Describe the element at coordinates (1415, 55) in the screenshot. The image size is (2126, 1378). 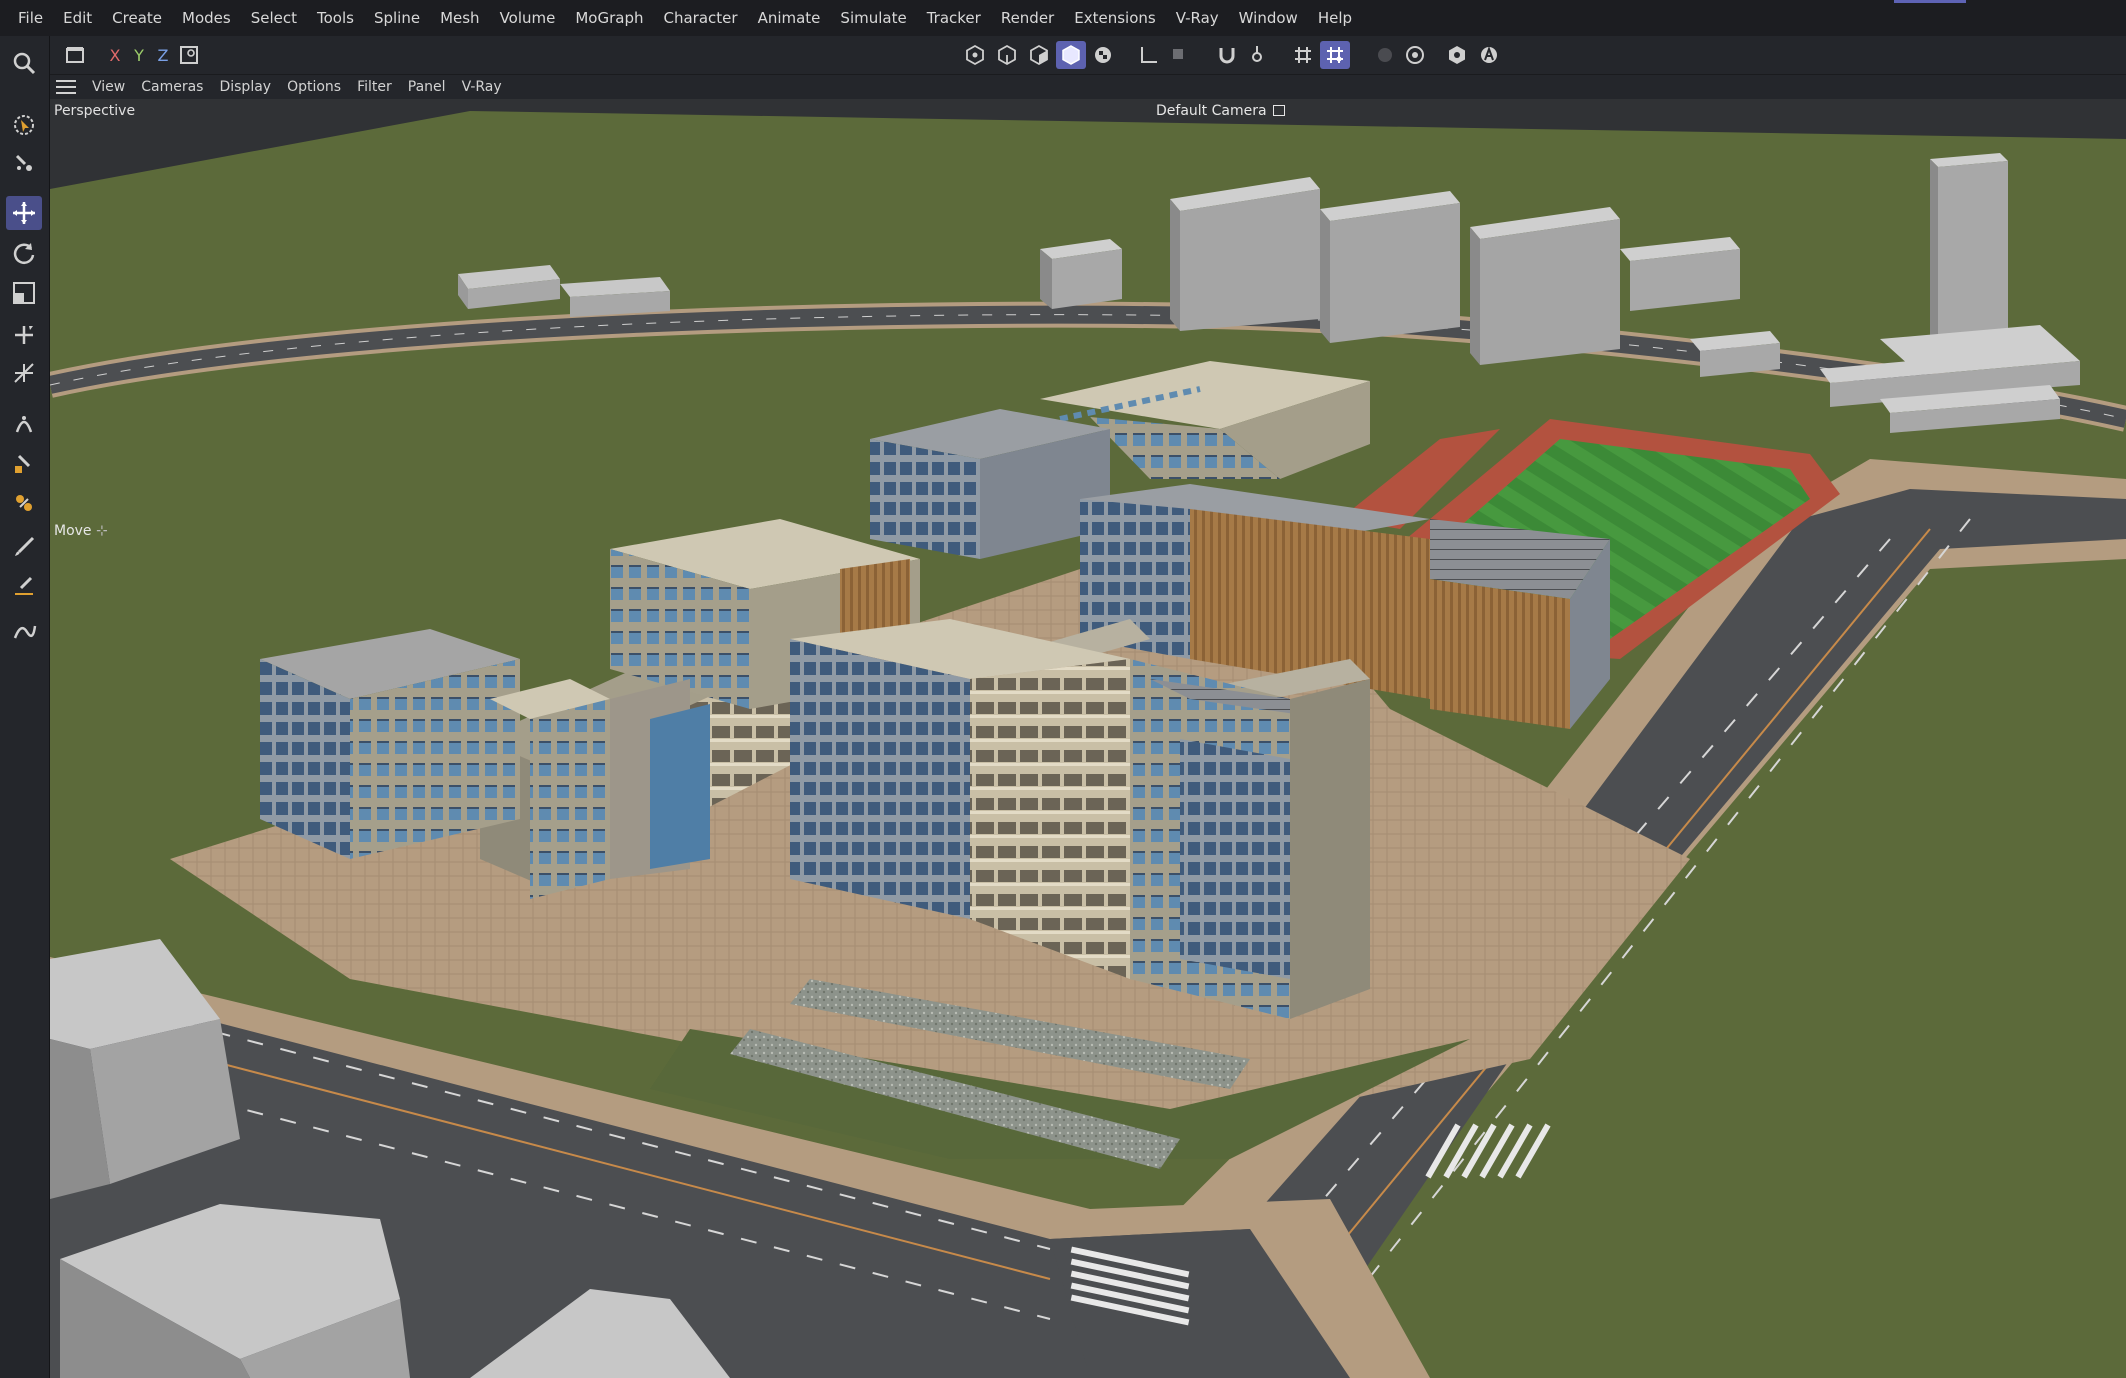
I see `render-settings-icon` at that location.